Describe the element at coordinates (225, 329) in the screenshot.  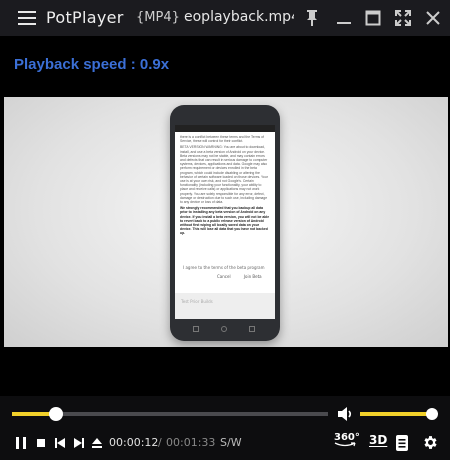
I see `phone-nav-bar` at that location.